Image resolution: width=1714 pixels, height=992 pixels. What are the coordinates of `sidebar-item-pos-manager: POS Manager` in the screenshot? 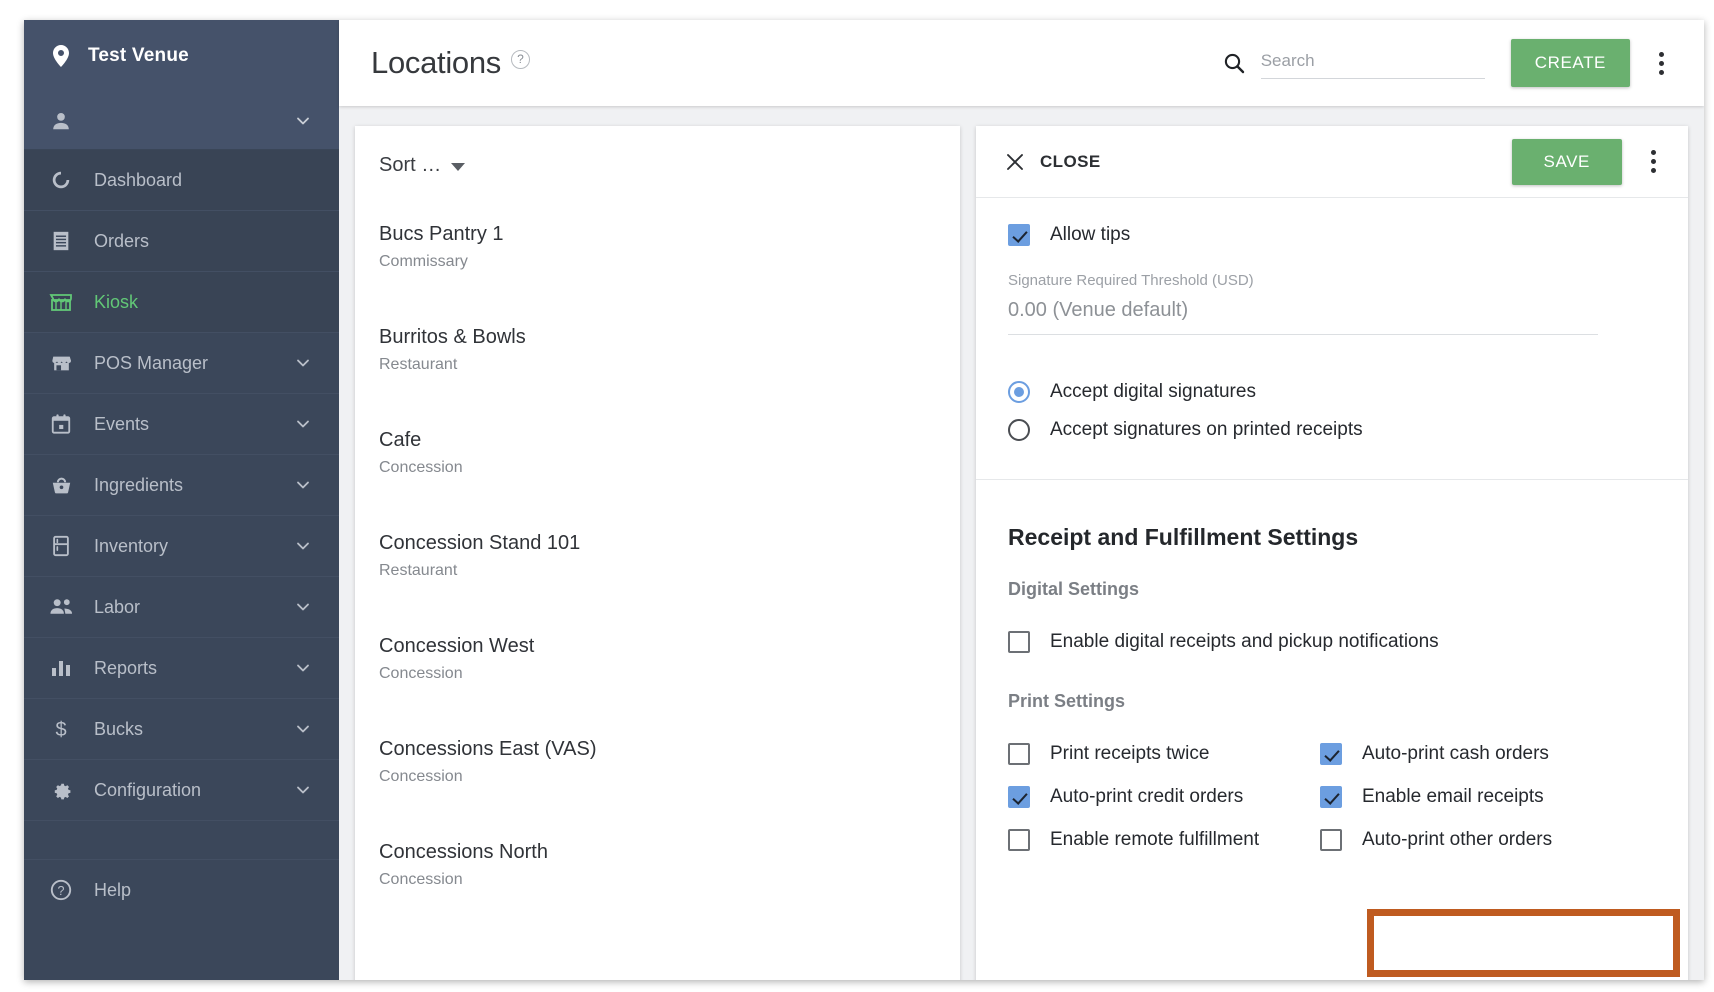 It's located at (181, 363).